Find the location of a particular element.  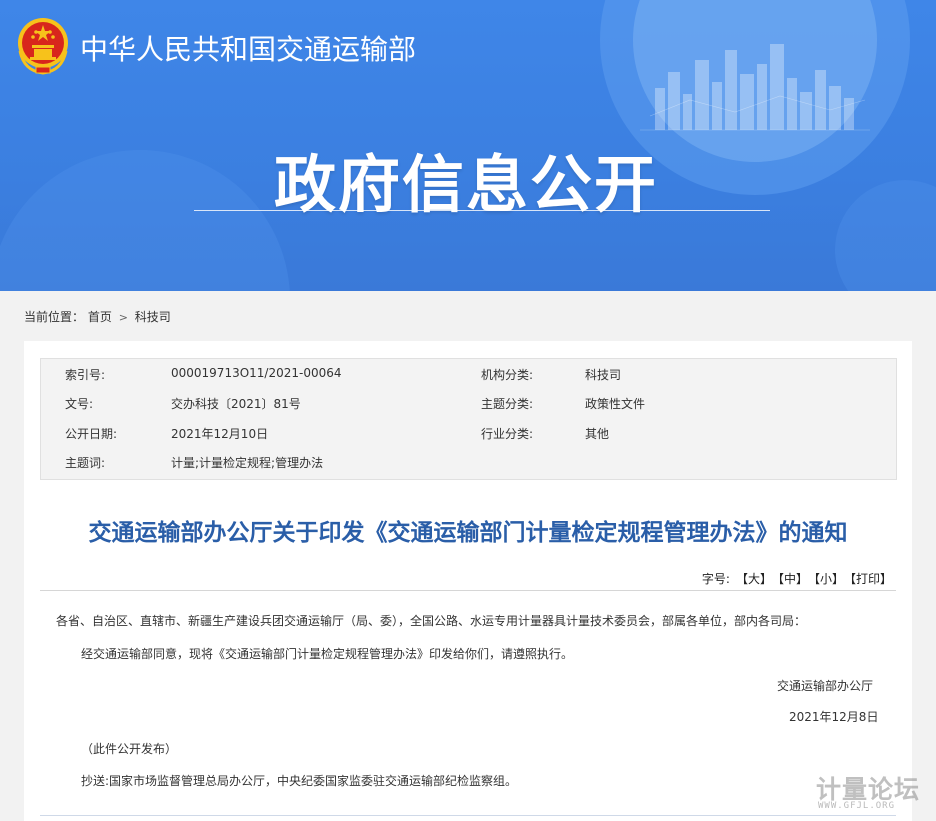

topic-label: 主题分类: is located at coordinates (507, 404).